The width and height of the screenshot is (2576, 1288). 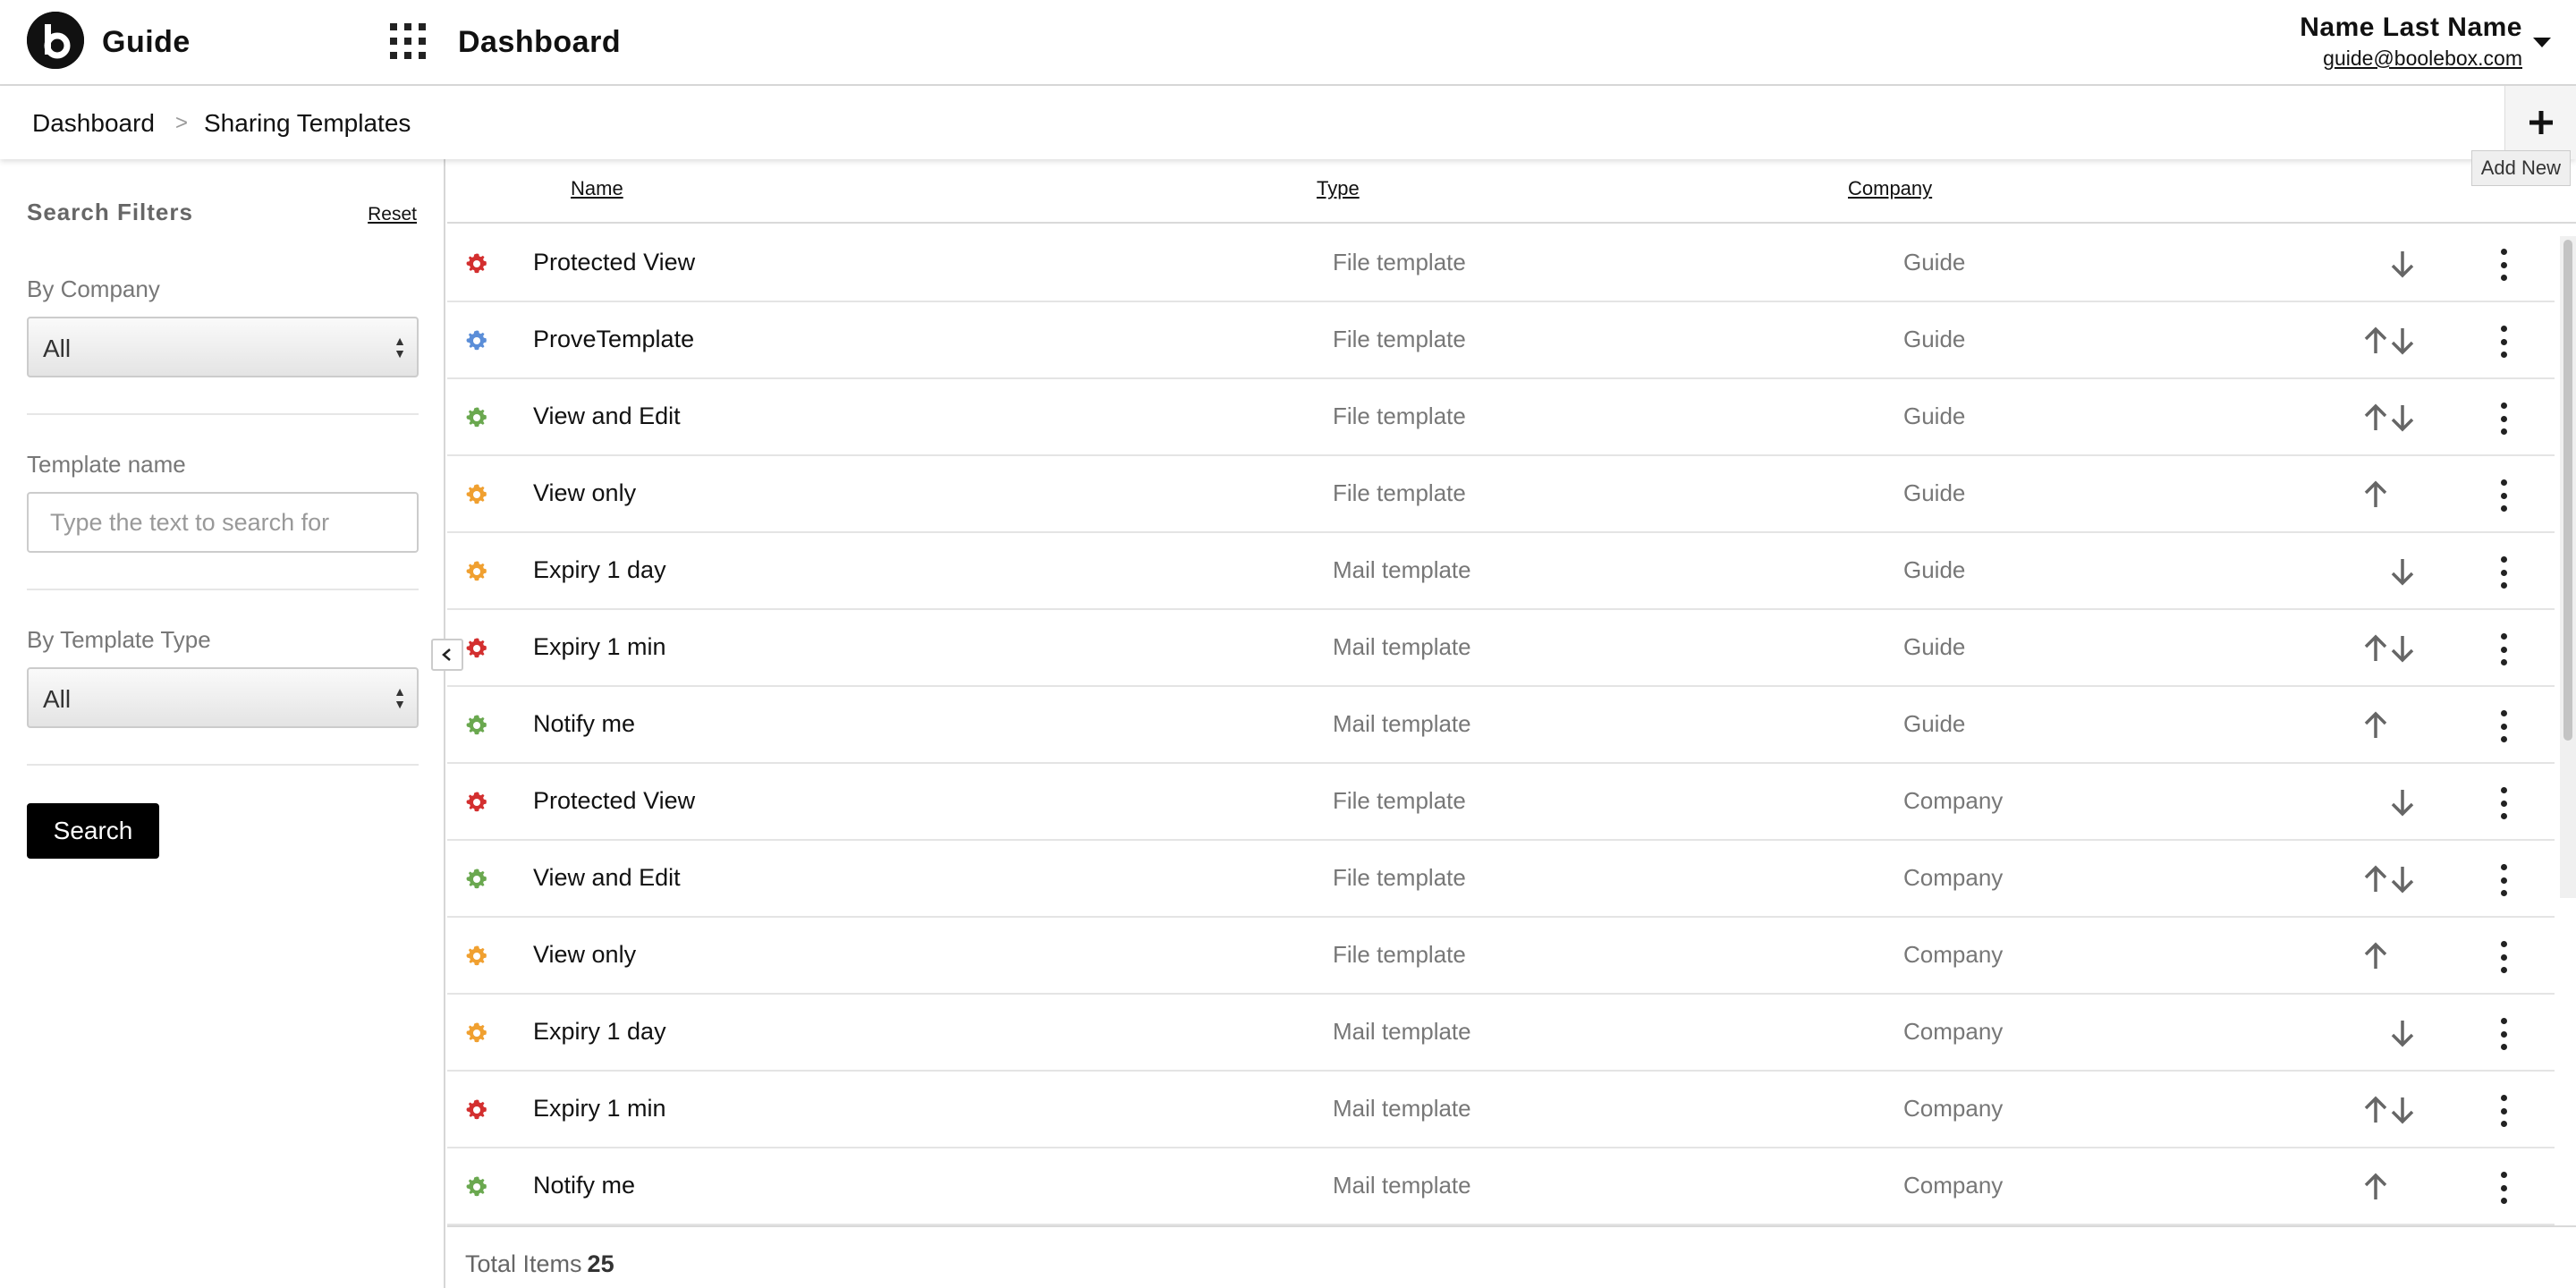 I want to click on cell-name: View and Edit, so click(x=607, y=415).